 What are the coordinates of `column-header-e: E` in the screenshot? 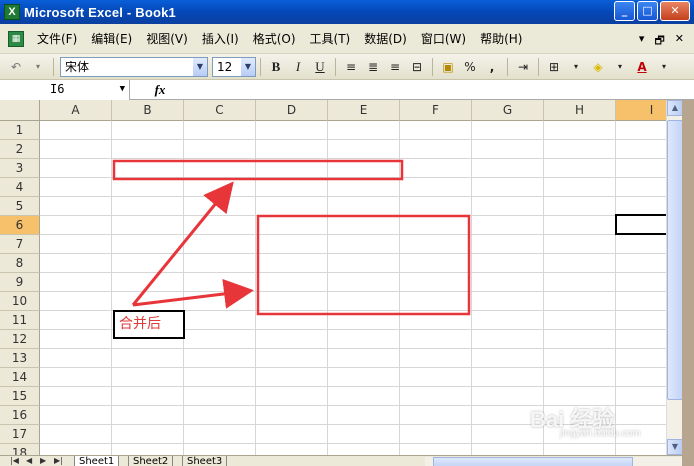 It's located at (364, 110).